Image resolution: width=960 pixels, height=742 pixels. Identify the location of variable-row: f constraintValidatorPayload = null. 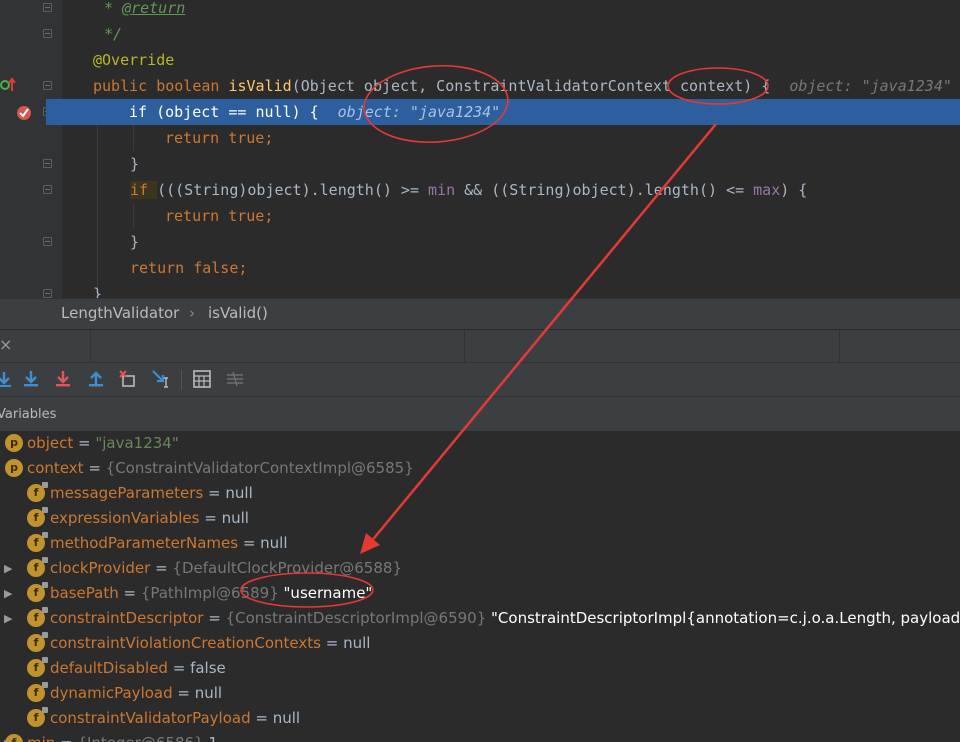
(480, 718).